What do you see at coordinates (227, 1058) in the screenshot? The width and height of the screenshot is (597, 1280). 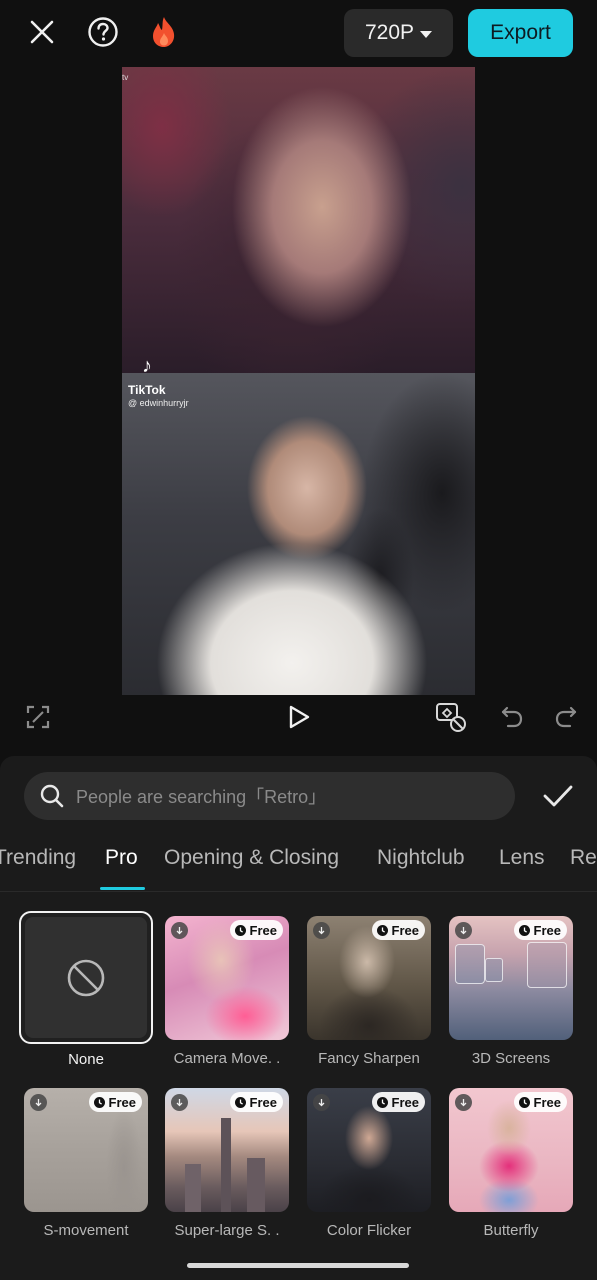 I see `effect-label: Camera Move. .` at bounding box center [227, 1058].